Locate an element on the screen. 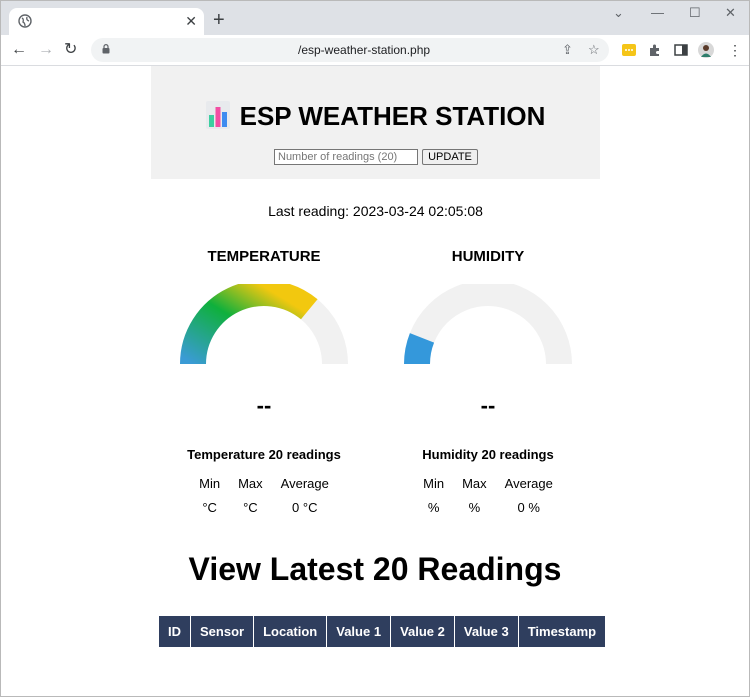  temperature-gauge is located at coordinates (264, 324).